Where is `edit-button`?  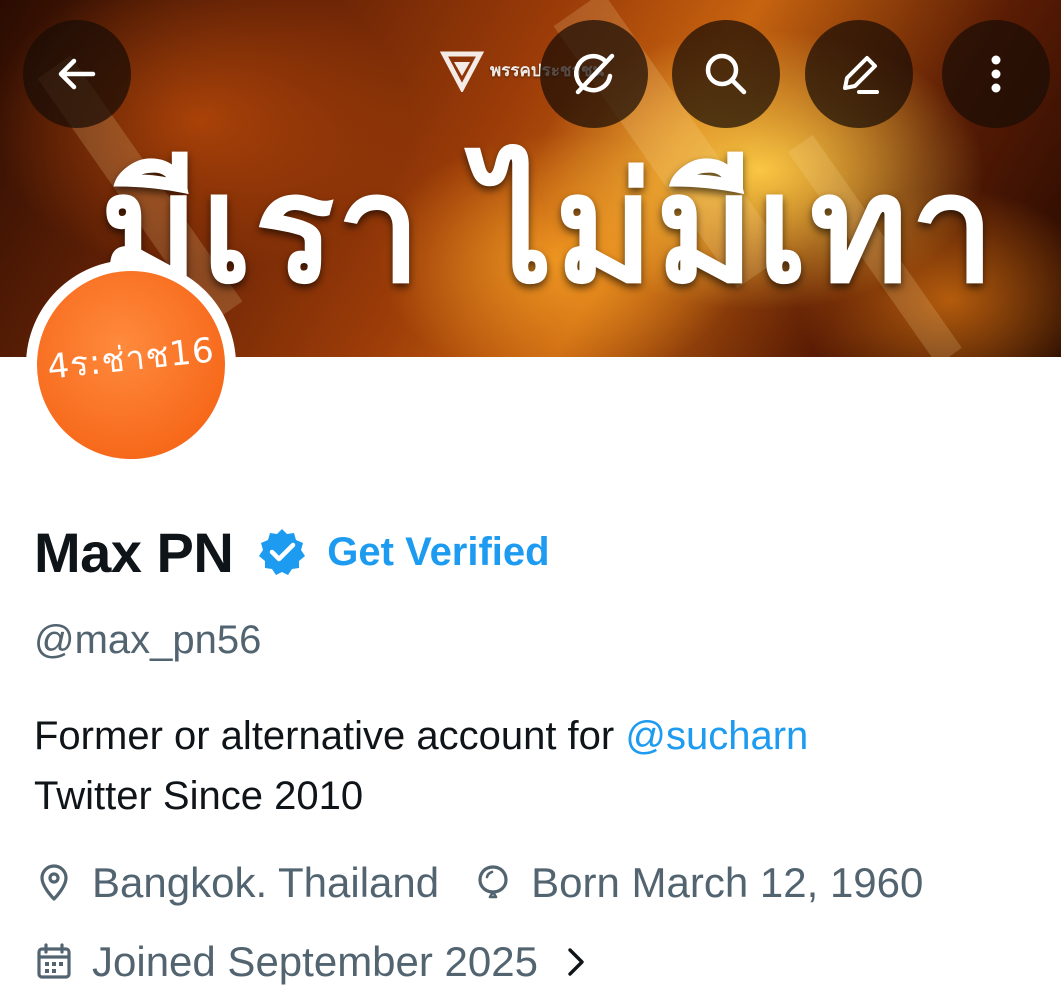 edit-button is located at coordinates (859, 74).